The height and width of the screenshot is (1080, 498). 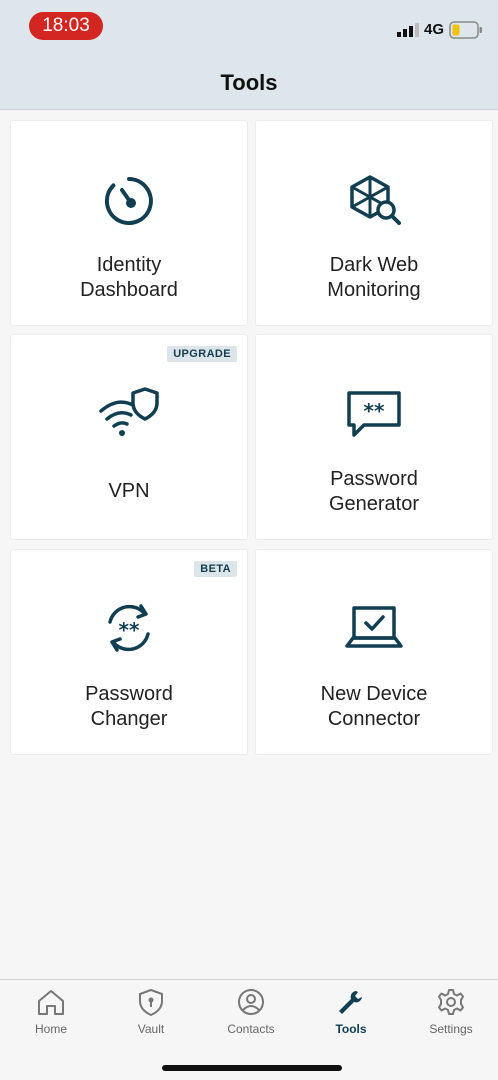 What do you see at coordinates (374, 706) in the screenshot?
I see `tool-label: New Device Connector` at bounding box center [374, 706].